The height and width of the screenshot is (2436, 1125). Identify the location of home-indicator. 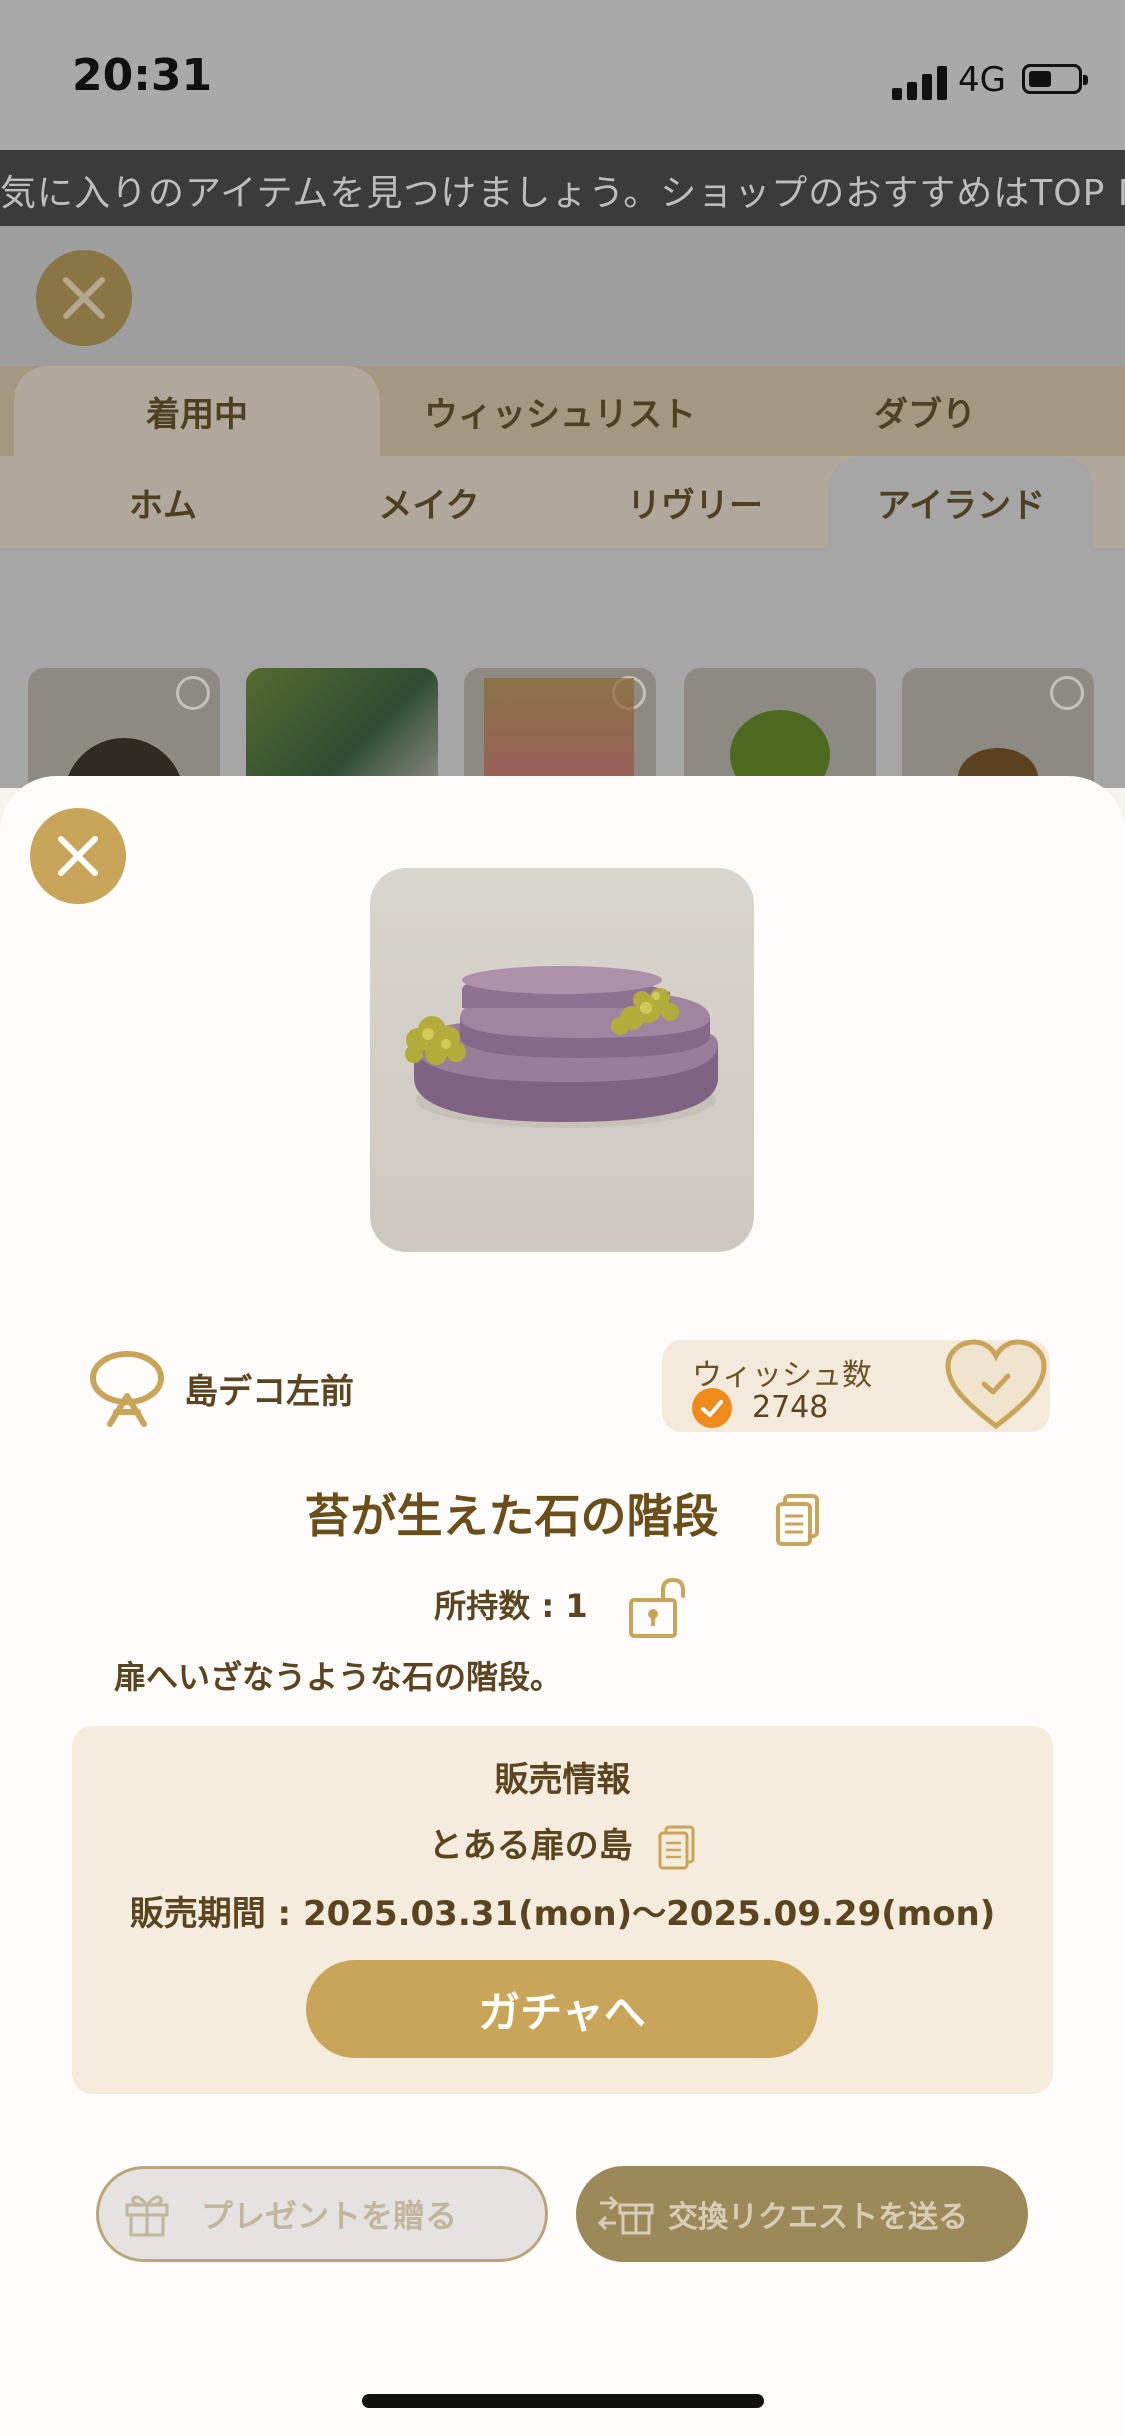
(563, 2401).